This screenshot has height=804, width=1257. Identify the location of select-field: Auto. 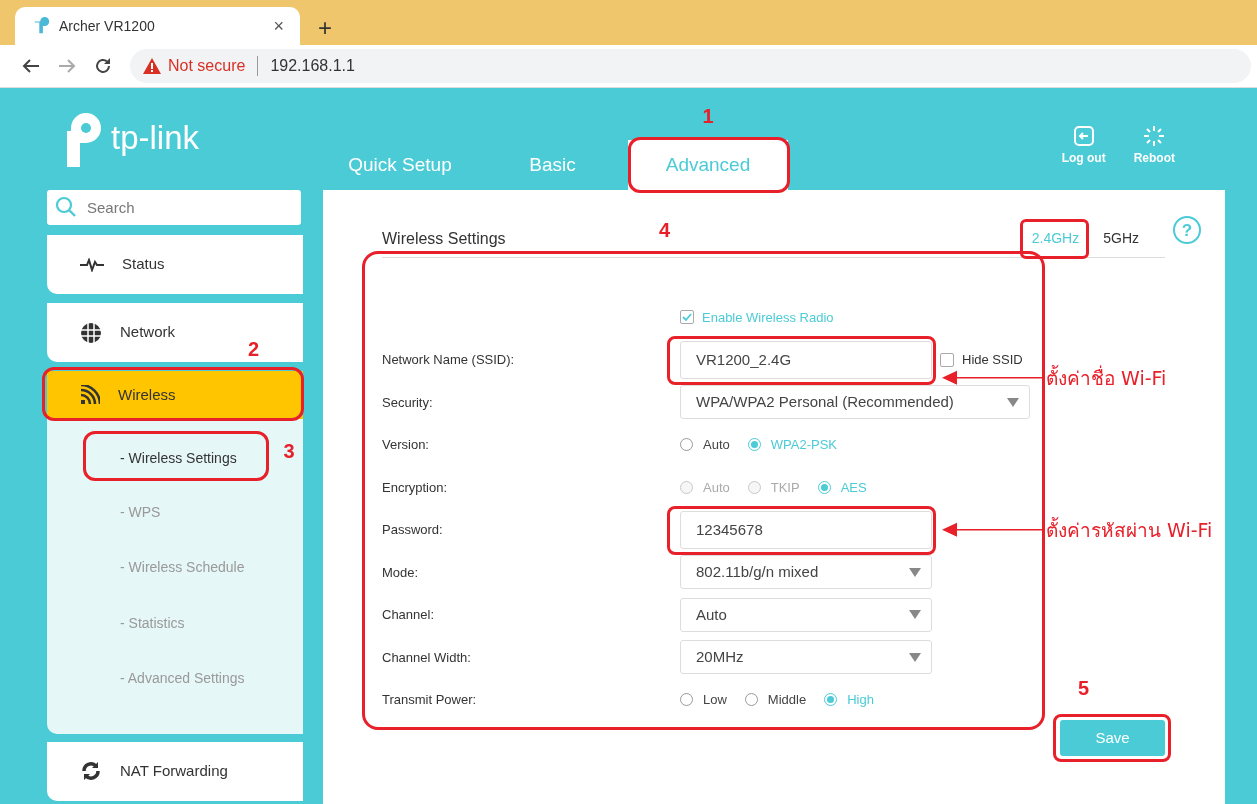
(806, 614).